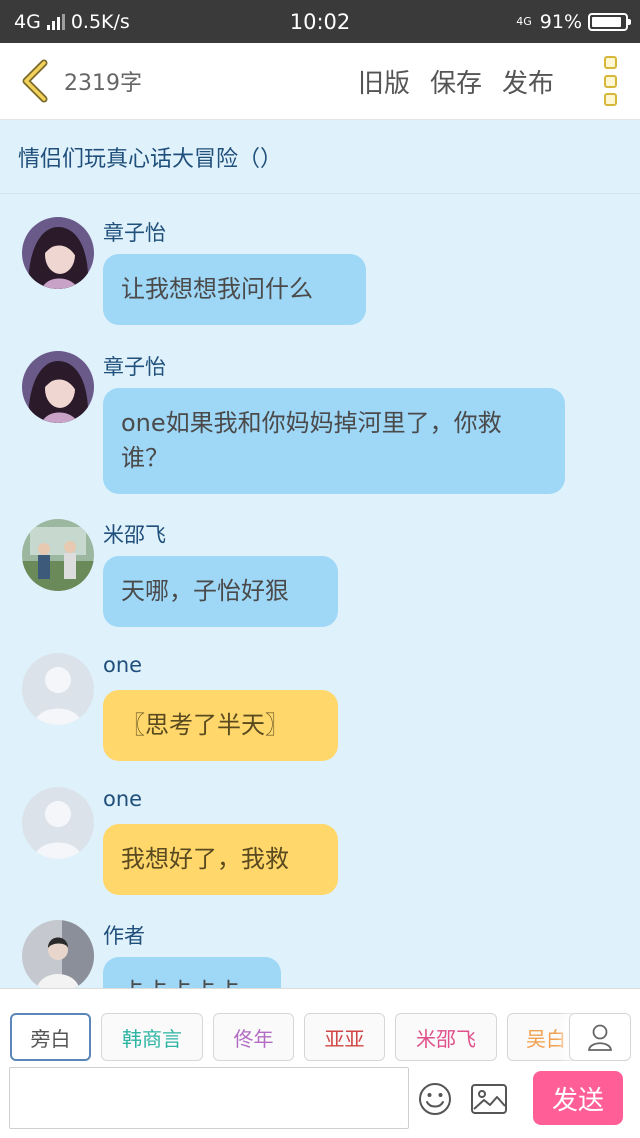 The height and width of the screenshot is (1138, 640). I want to click on header-actions: 旧版 保存 发布, so click(490, 81).